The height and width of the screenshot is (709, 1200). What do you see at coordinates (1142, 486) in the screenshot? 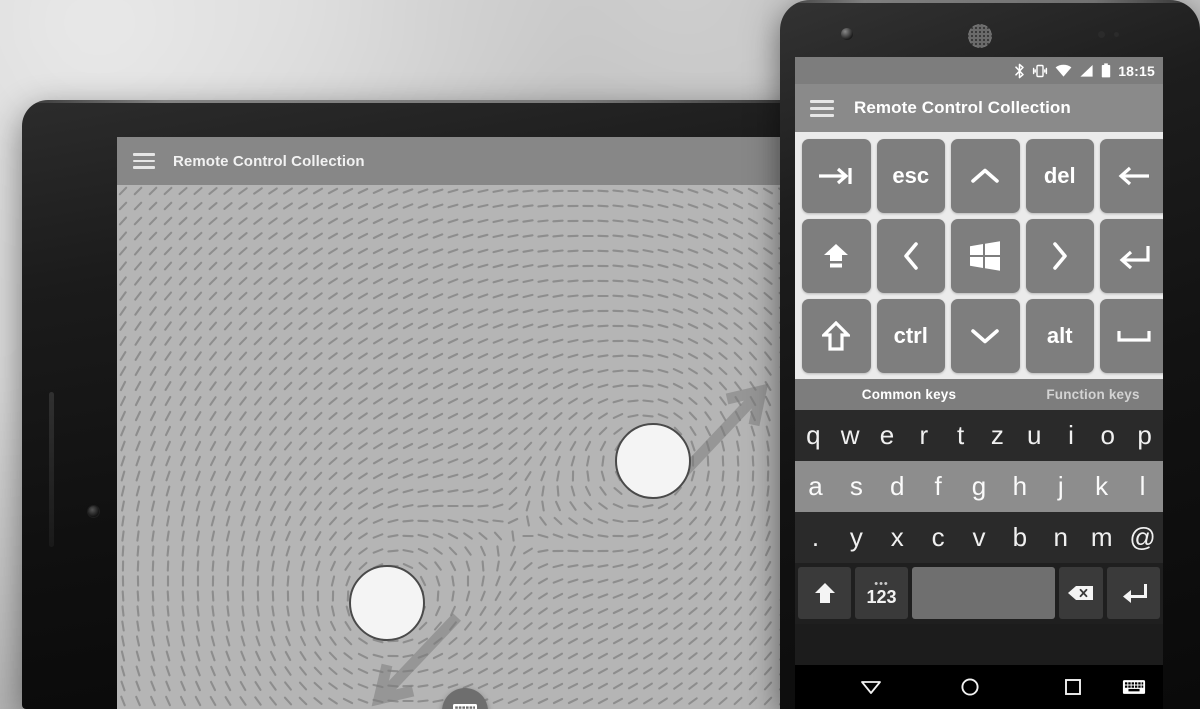
I see `kb-key-l: l` at bounding box center [1142, 486].